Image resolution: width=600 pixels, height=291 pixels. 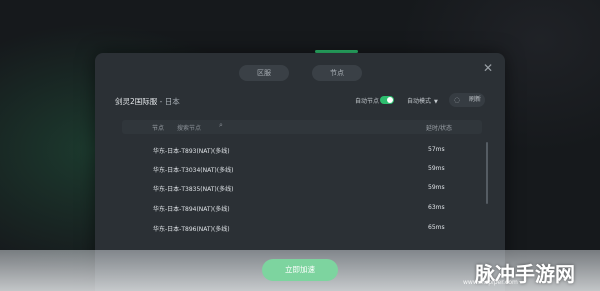 What do you see at coordinates (436, 149) in the screenshot?
I see `node-latency: 57ms` at bounding box center [436, 149].